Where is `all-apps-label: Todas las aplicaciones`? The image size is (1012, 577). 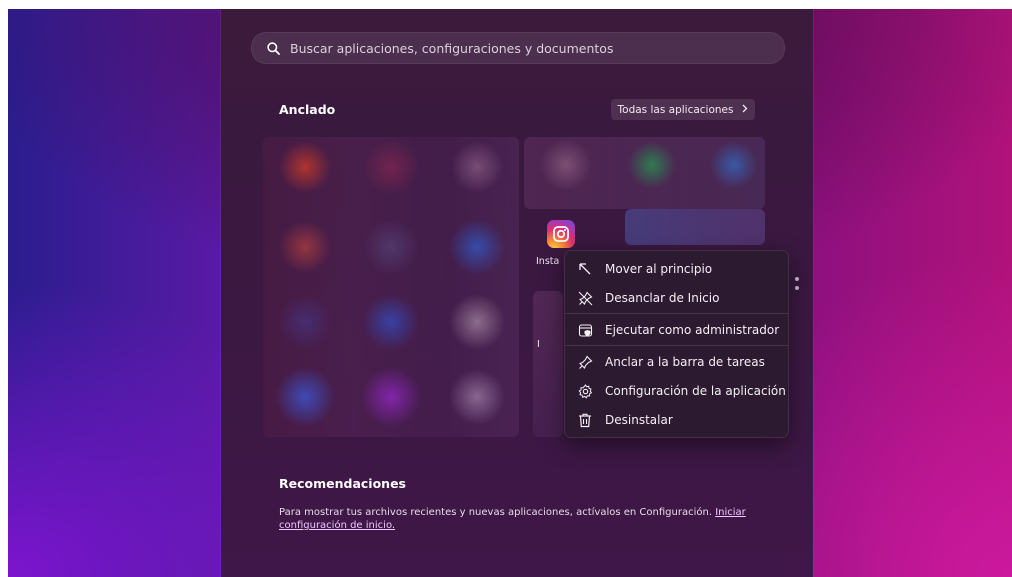
all-apps-label: Todas las aplicaciones is located at coordinates (675, 109).